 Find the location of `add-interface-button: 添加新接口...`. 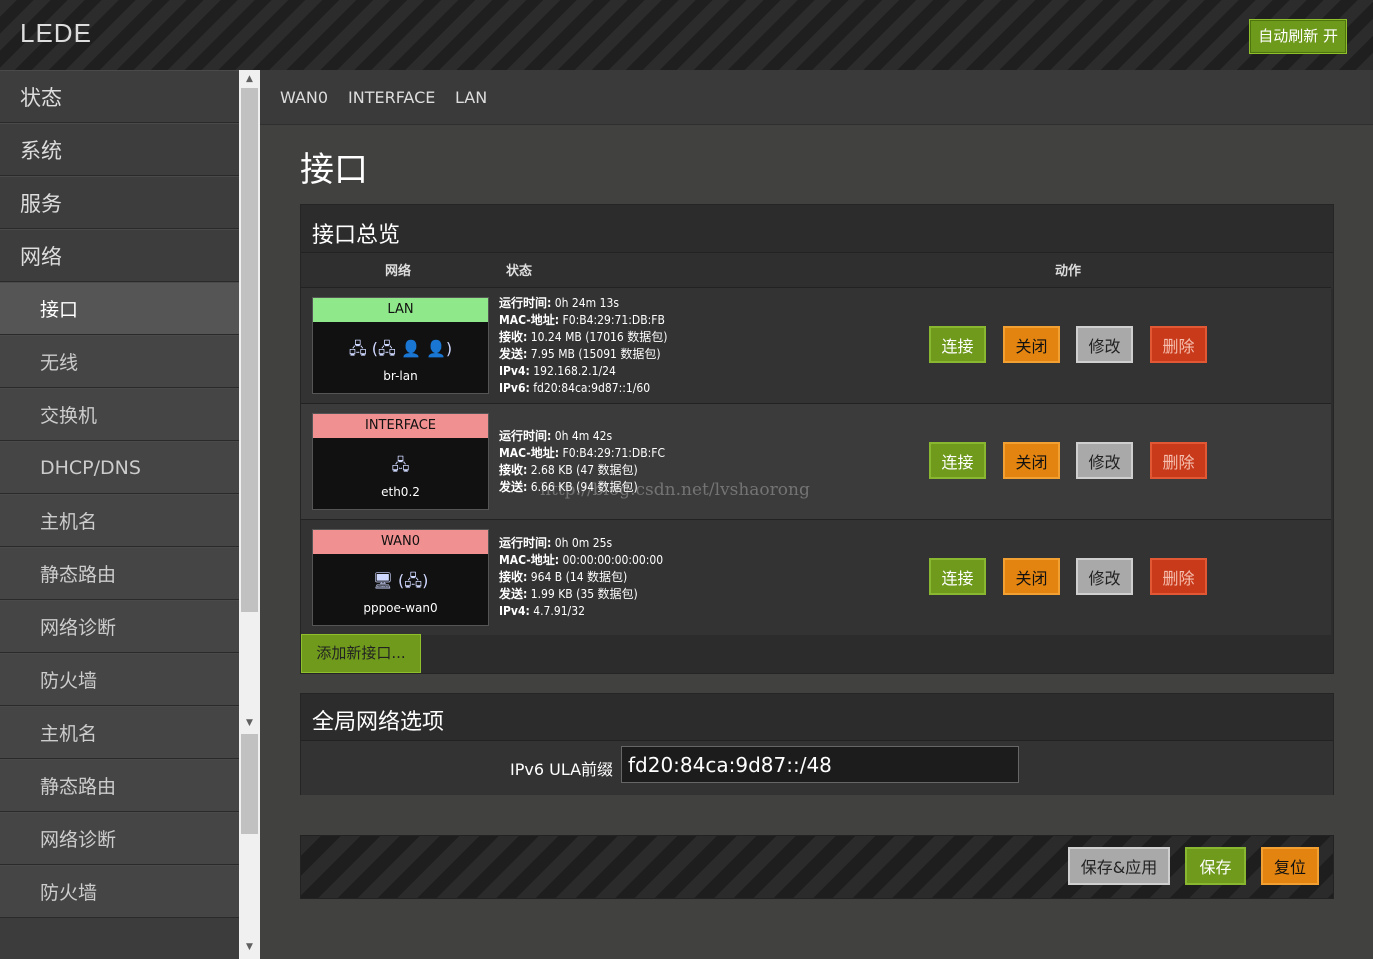

add-interface-button: 添加新接口... is located at coordinates (361, 653).